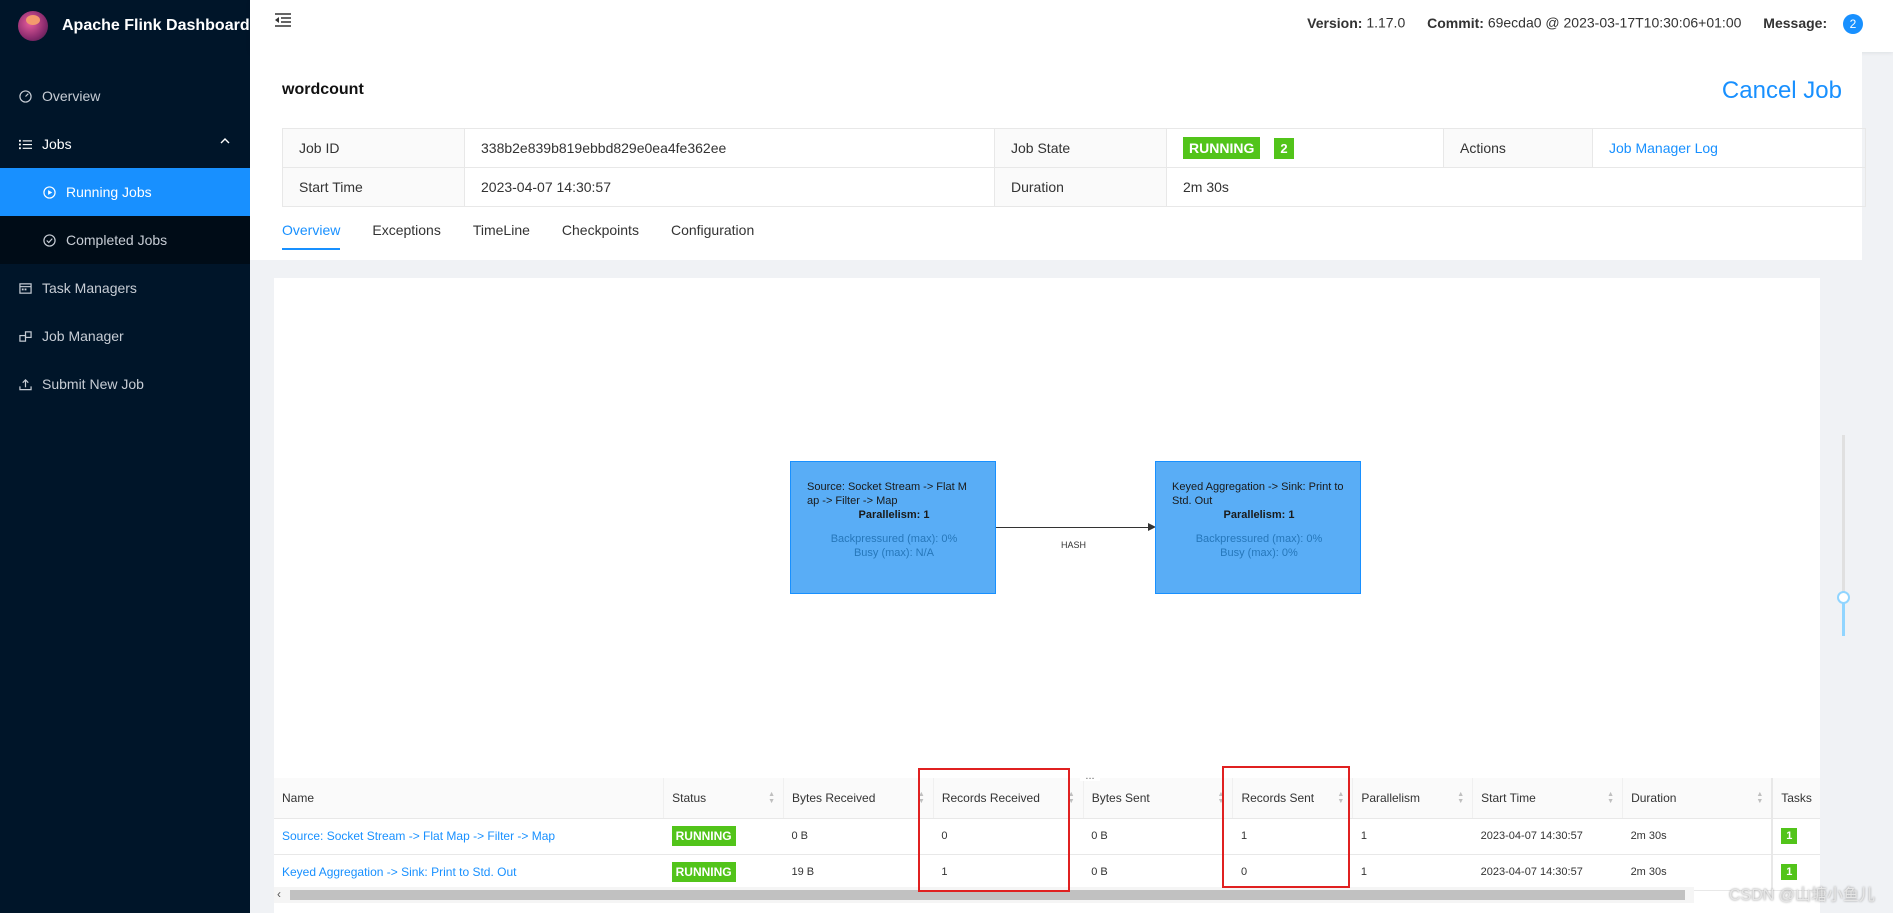  Describe the element at coordinates (117, 240) in the screenshot. I see `sidebar-item-label: Completed Jobs` at that location.